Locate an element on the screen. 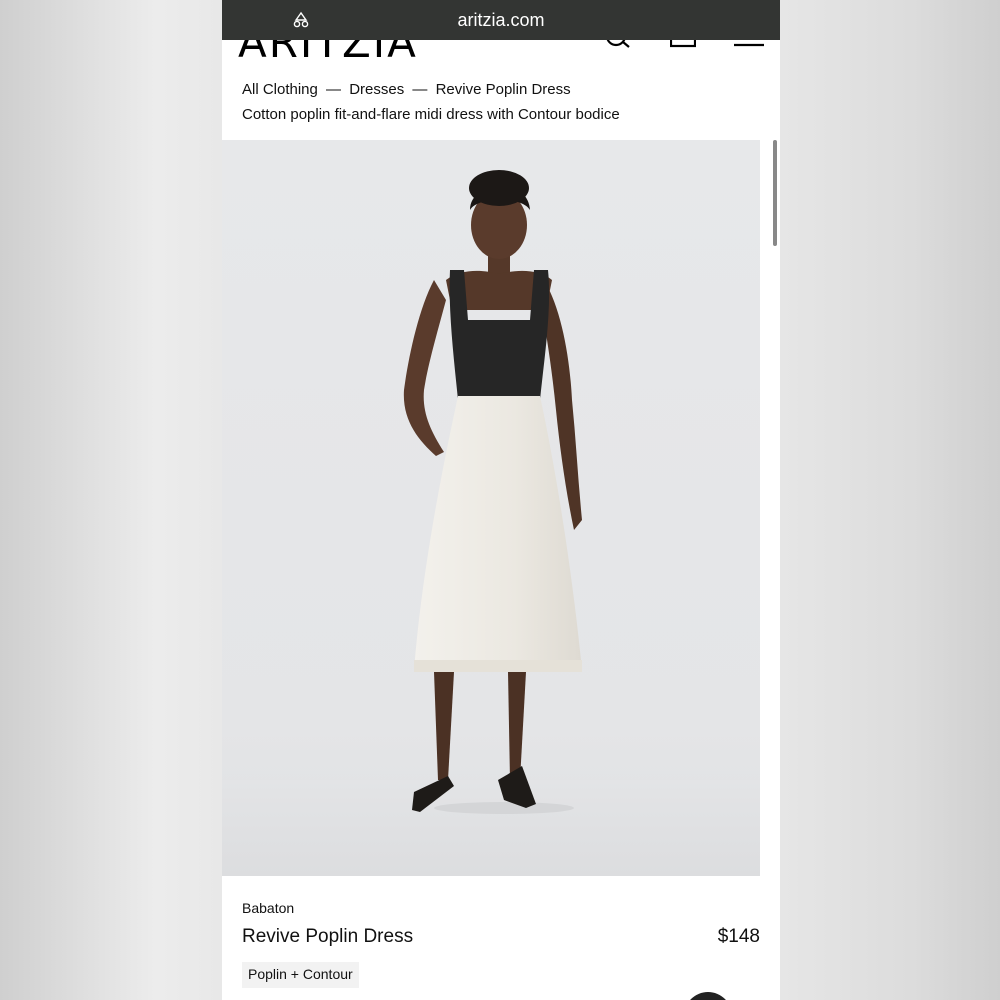 Image resolution: width=1000 pixels, height=1000 pixels. scrollbar-track is located at coordinates (770, 508).